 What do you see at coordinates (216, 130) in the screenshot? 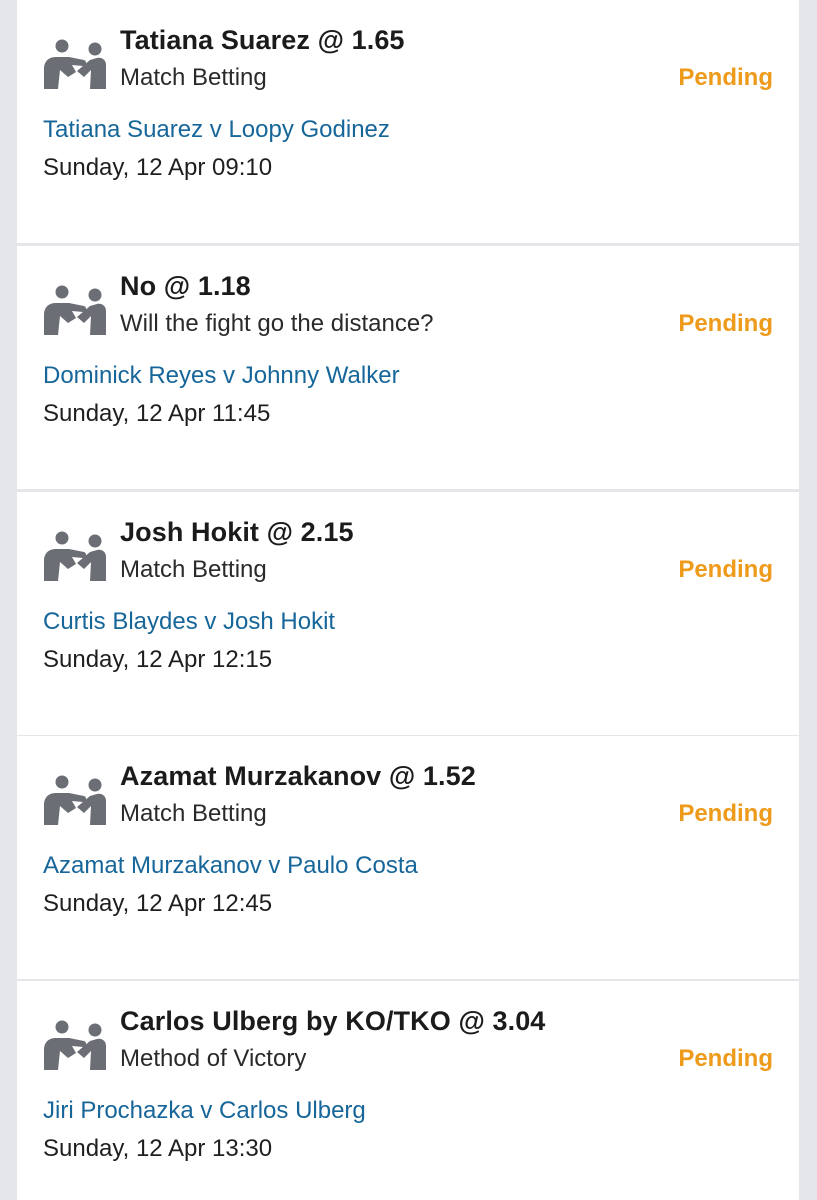
I see `event-link: Tatiana Suarez v Loopy Godinez` at bounding box center [216, 130].